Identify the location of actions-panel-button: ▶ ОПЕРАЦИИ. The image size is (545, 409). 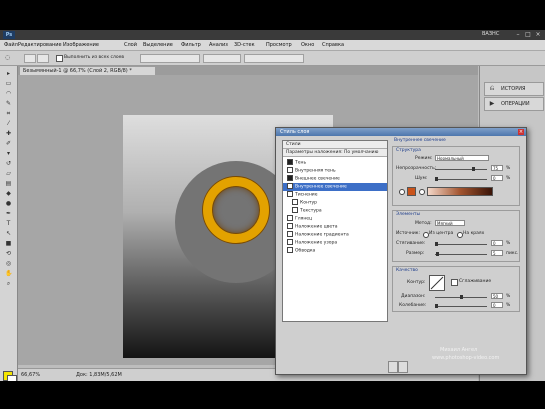
(514, 104).